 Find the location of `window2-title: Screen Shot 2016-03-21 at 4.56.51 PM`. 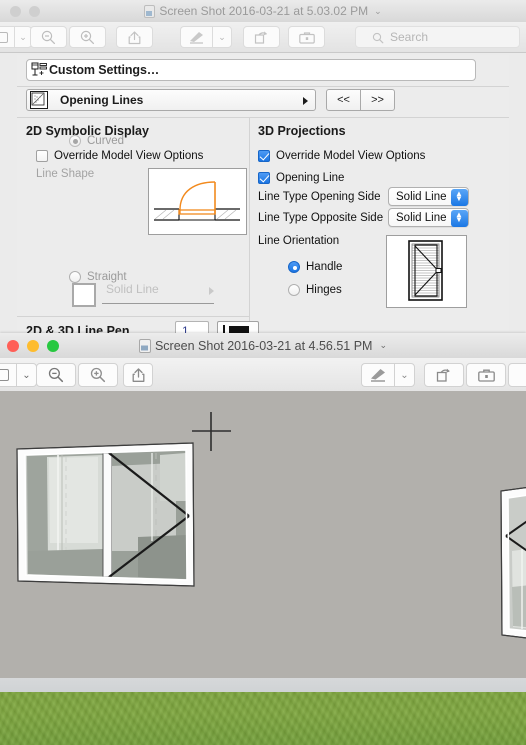

window2-title: Screen Shot 2016-03-21 at 4.56.51 PM is located at coordinates (263, 345).